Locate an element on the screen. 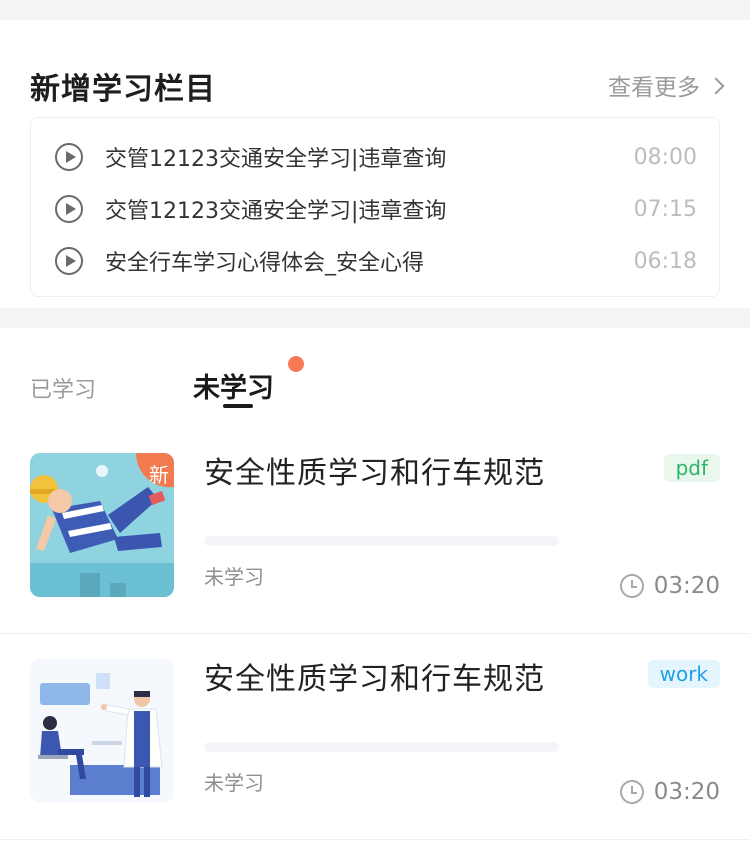 This screenshot has width=750, height=850. video-item: 安全行车学习心得体会_安全心得 06:18 is located at coordinates (376, 261).